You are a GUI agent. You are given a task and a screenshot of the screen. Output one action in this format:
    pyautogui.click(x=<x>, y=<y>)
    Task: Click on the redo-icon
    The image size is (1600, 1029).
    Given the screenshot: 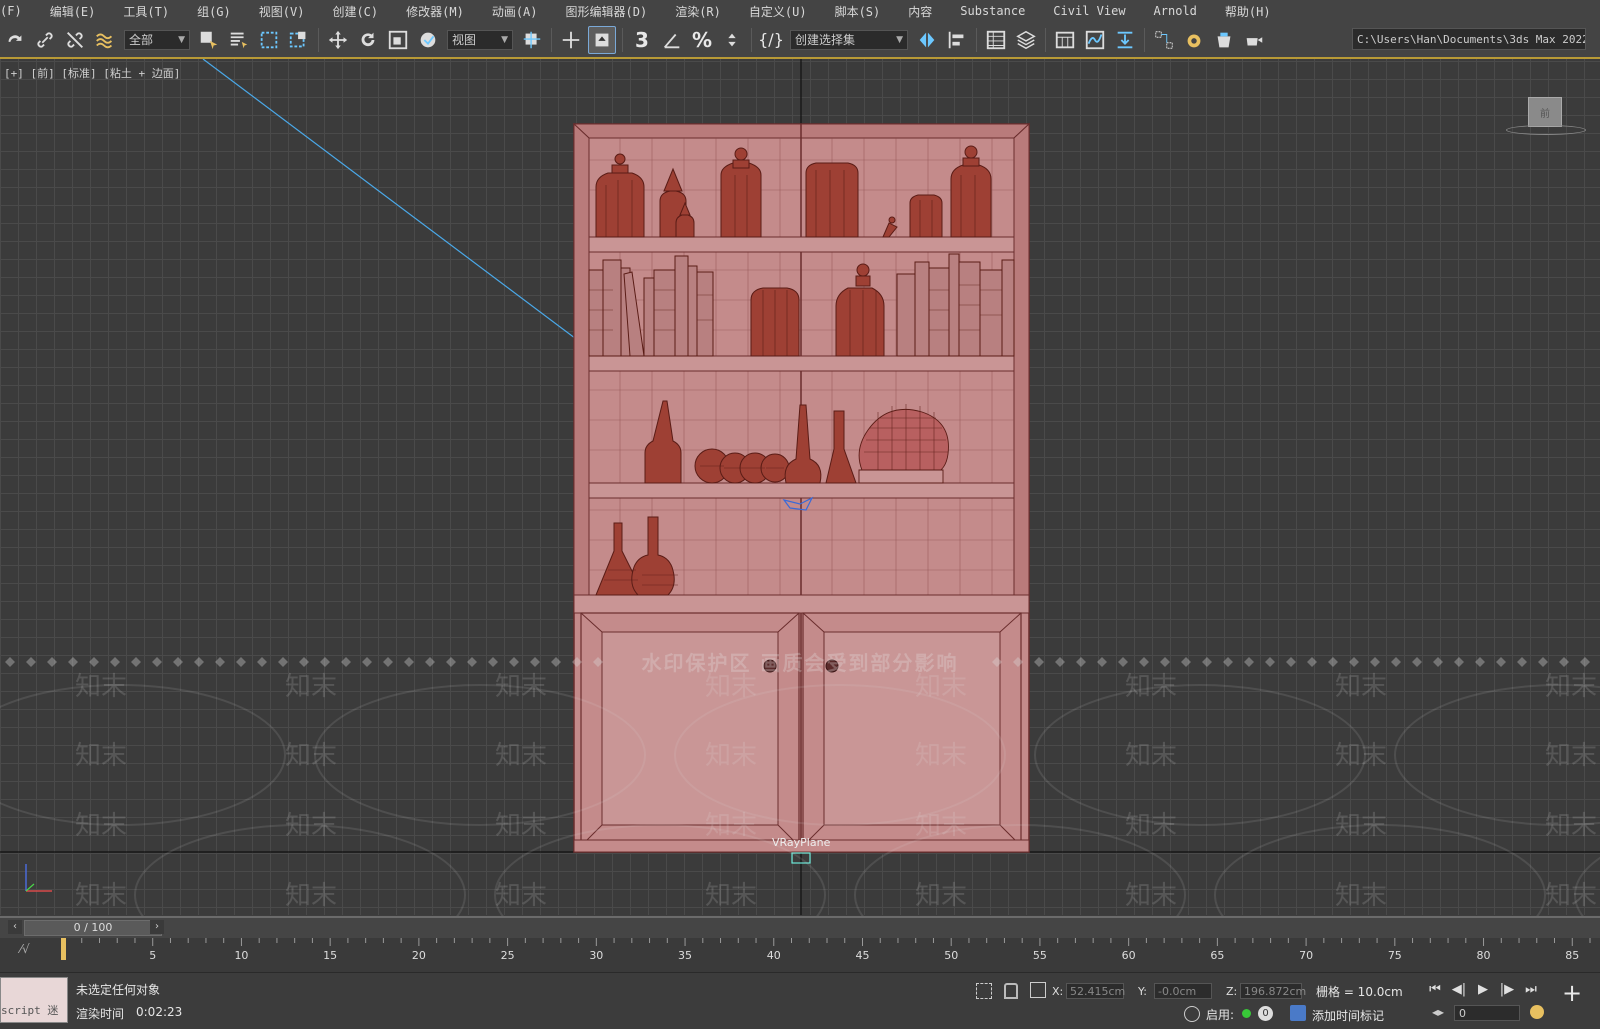 What is the action you would take?
    pyautogui.click(x=15, y=40)
    